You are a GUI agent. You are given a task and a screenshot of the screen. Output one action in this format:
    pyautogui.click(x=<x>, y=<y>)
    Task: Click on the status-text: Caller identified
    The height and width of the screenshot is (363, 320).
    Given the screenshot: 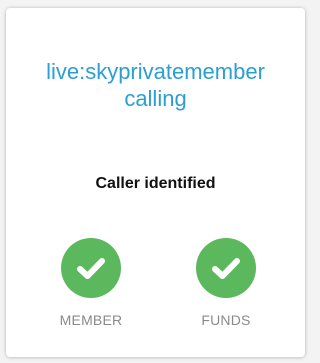 What is the action you would take?
    pyautogui.click(x=155, y=183)
    